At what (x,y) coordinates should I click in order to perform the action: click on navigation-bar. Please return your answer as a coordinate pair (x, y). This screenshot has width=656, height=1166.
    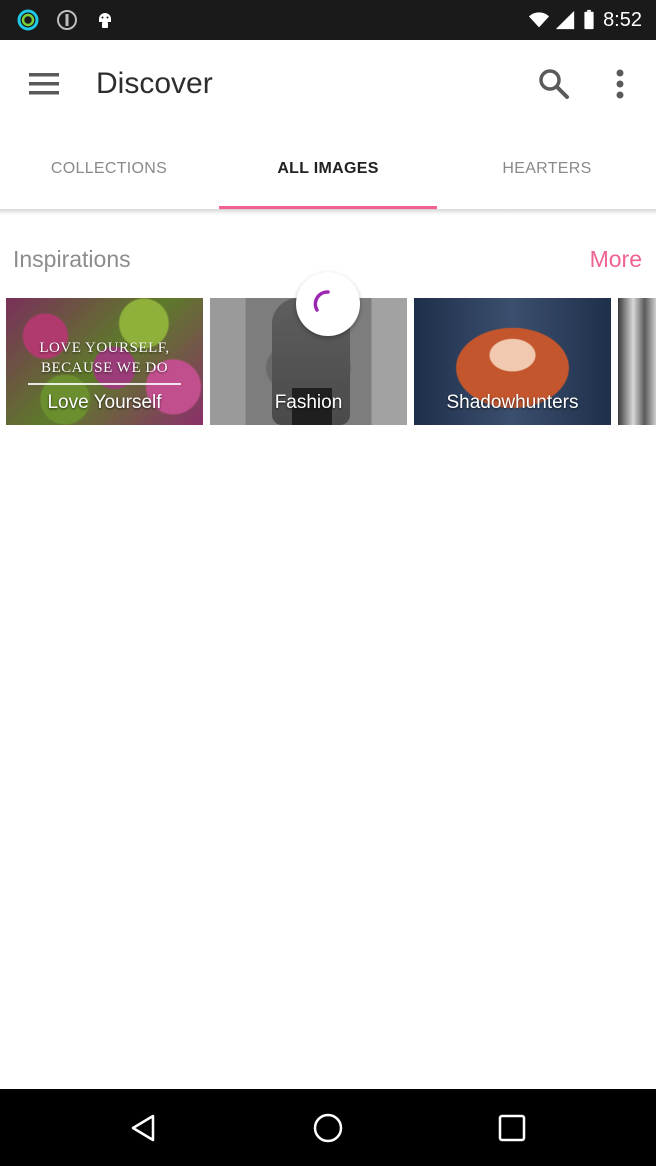
    Looking at the image, I should click on (328, 1127).